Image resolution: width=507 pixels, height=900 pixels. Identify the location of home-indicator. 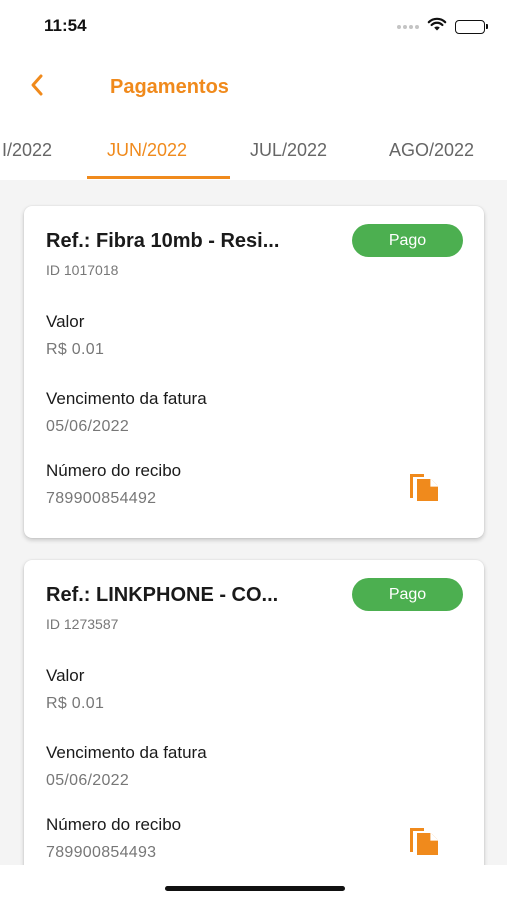
(255, 888).